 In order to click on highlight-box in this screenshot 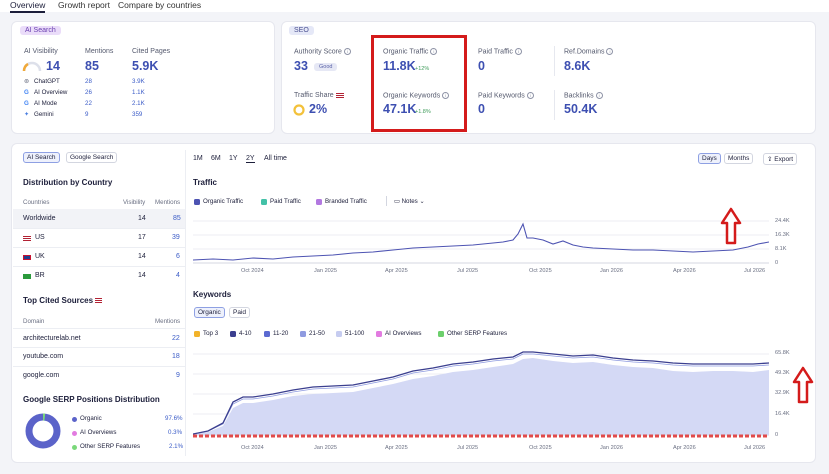, I will do `click(419, 83)`.